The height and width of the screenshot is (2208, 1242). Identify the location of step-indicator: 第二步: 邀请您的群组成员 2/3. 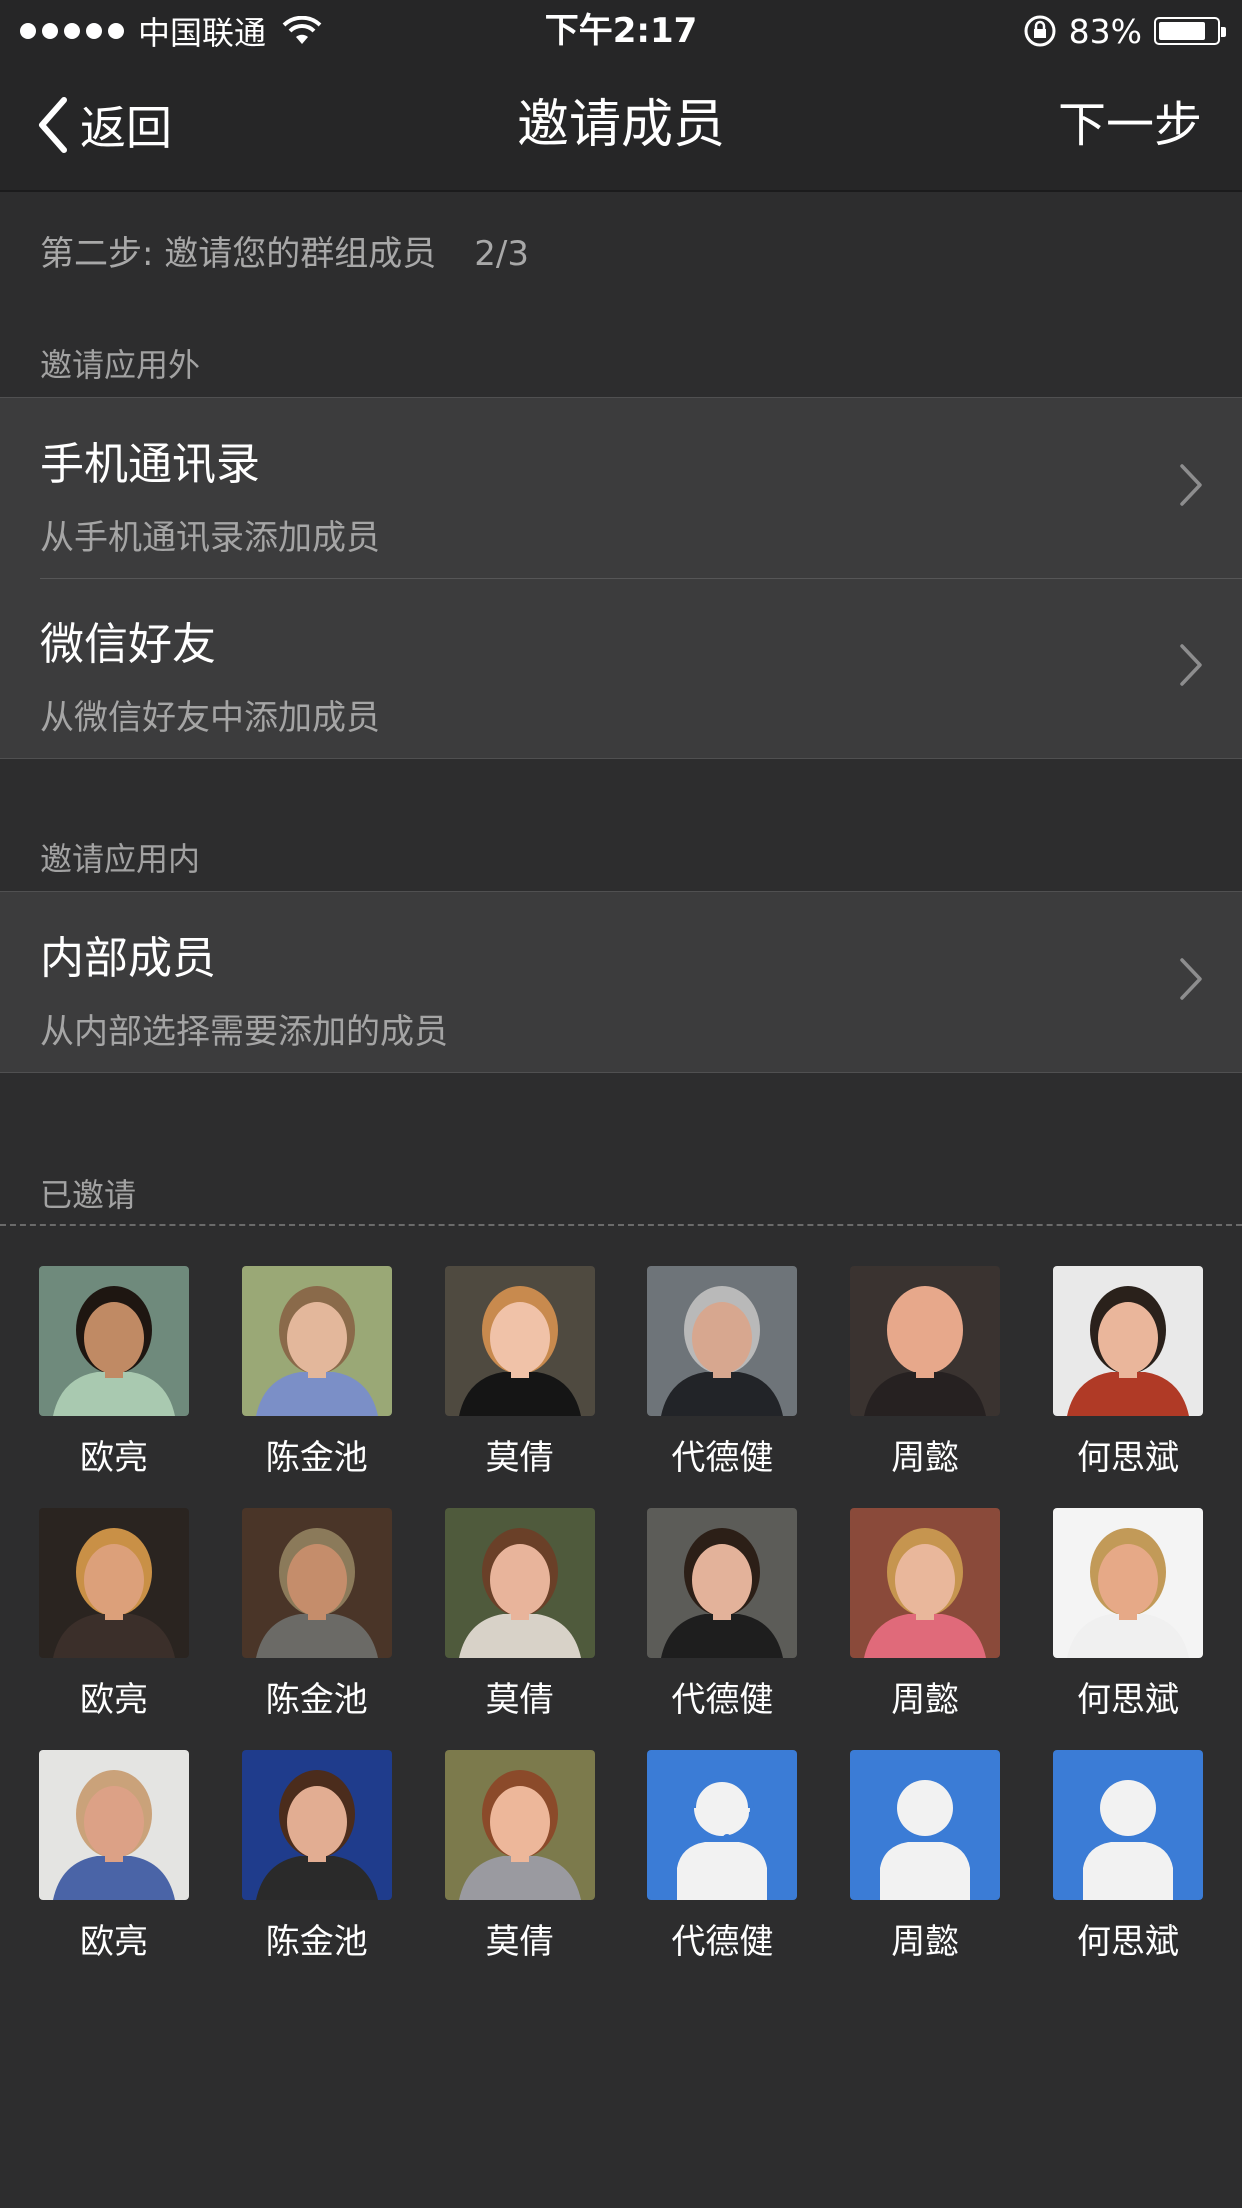
(284, 250).